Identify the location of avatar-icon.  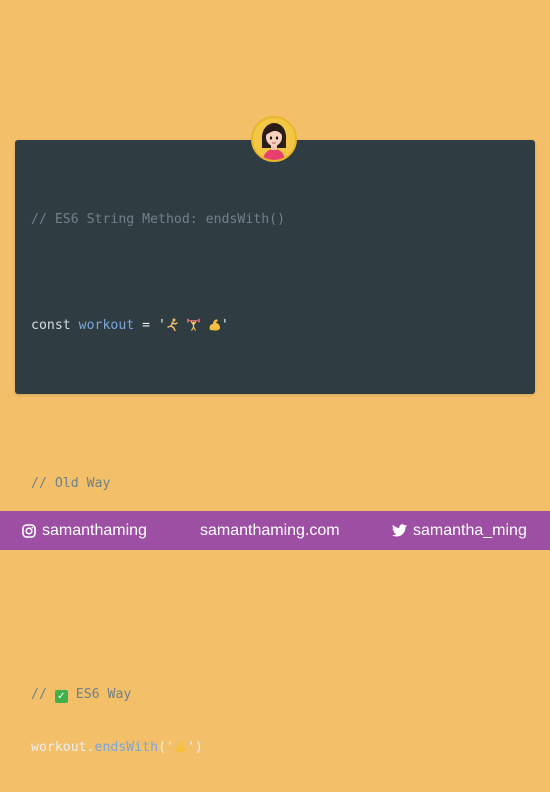
(274, 139).